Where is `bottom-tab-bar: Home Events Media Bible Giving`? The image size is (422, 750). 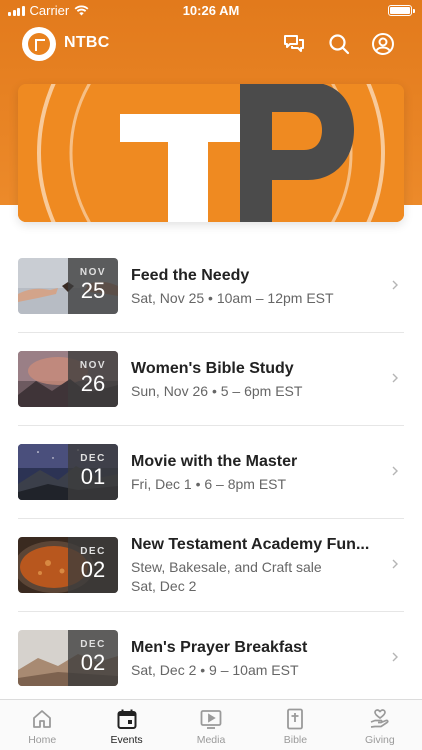 bottom-tab-bar: Home Events Media Bible Giving is located at coordinates (211, 724).